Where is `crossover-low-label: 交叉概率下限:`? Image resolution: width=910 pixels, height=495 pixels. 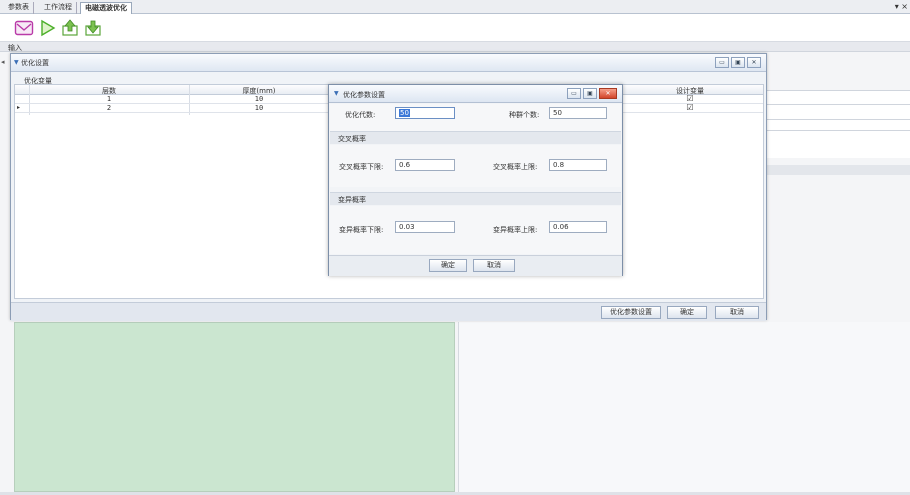
crossover-low-label: 交叉概率下限: is located at coordinates (361, 167).